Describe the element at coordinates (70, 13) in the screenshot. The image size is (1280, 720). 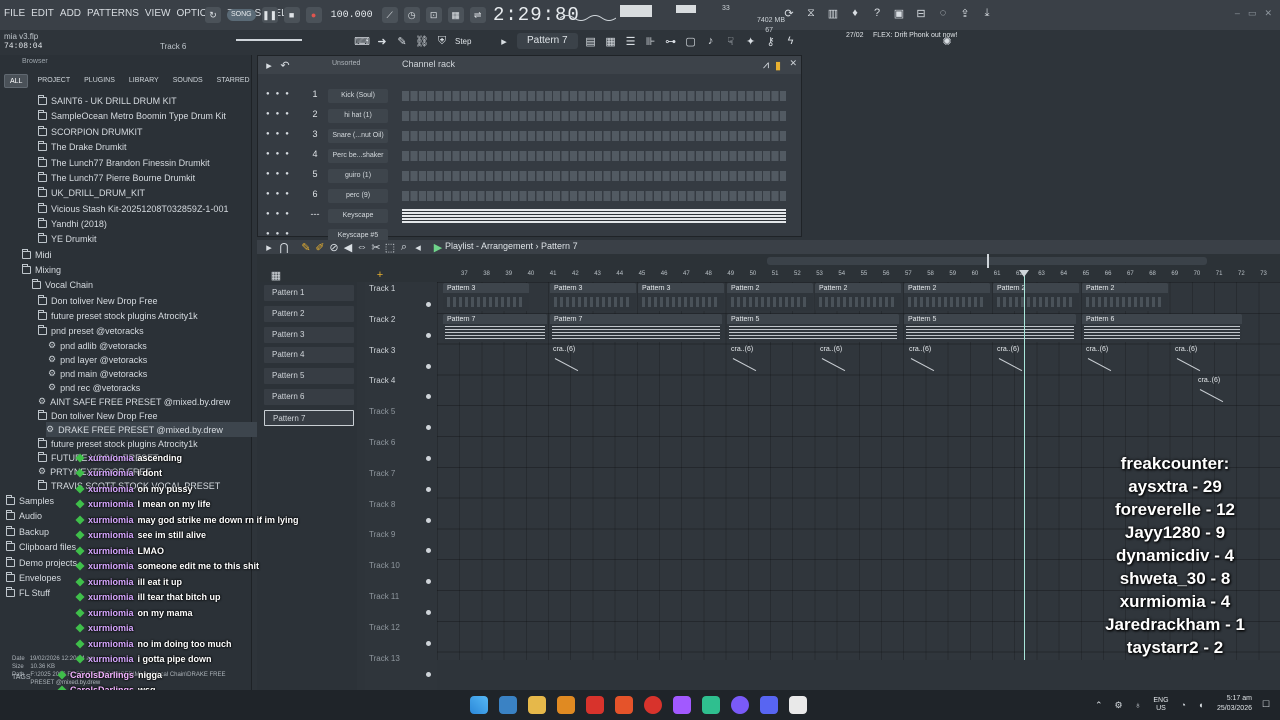
I see `menu-add: ADD` at that location.